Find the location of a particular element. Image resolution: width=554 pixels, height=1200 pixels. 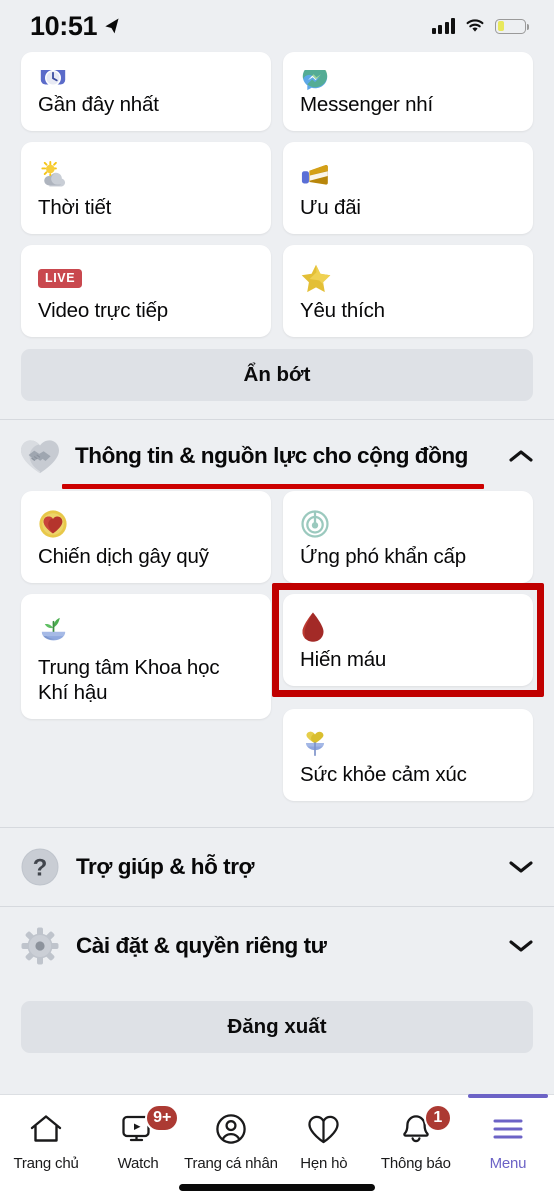

shortcut-card-offers: Ưu đãi is located at coordinates (408, 188).